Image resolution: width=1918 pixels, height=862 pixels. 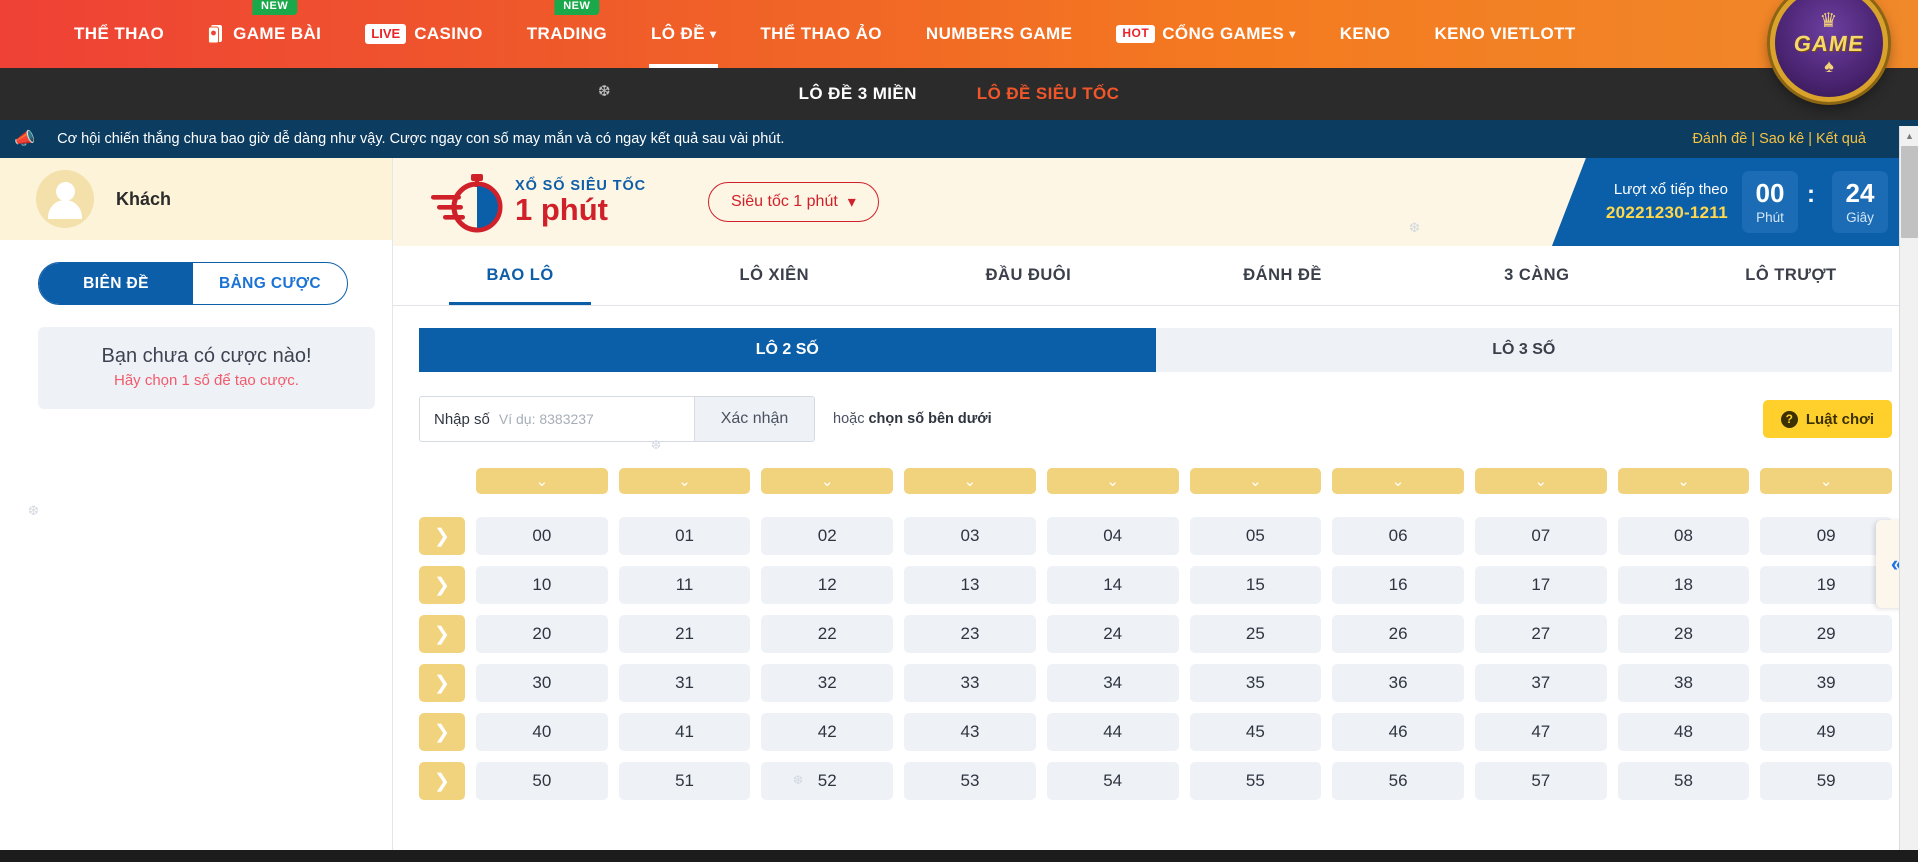 What do you see at coordinates (970, 634) in the screenshot?
I see `number-cell: 23` at bounding box center [970, 634].